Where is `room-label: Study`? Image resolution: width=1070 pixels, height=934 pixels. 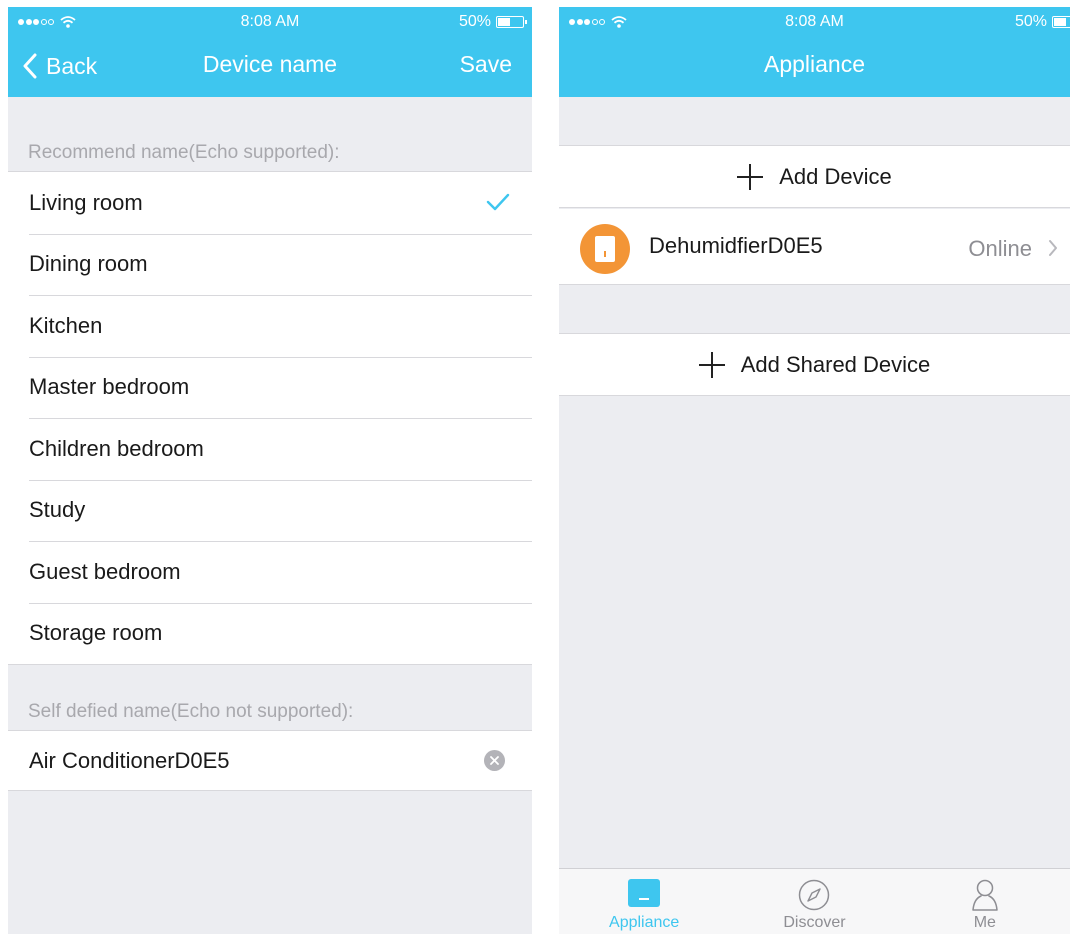 room-label: Study is located at coordinates (57, 510).